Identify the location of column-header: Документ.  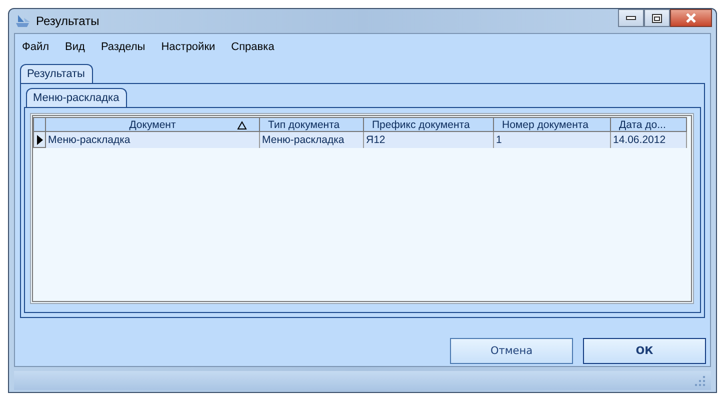
(153, 124).